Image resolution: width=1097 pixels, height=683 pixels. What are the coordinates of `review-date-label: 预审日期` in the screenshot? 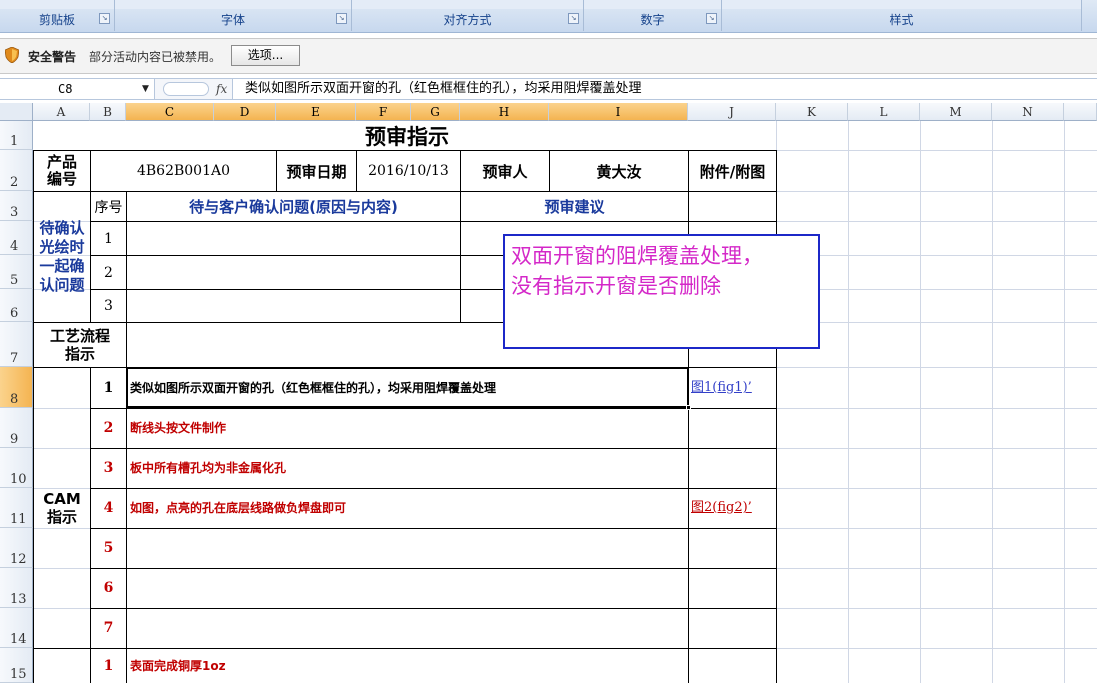 It's located at (316, 171).